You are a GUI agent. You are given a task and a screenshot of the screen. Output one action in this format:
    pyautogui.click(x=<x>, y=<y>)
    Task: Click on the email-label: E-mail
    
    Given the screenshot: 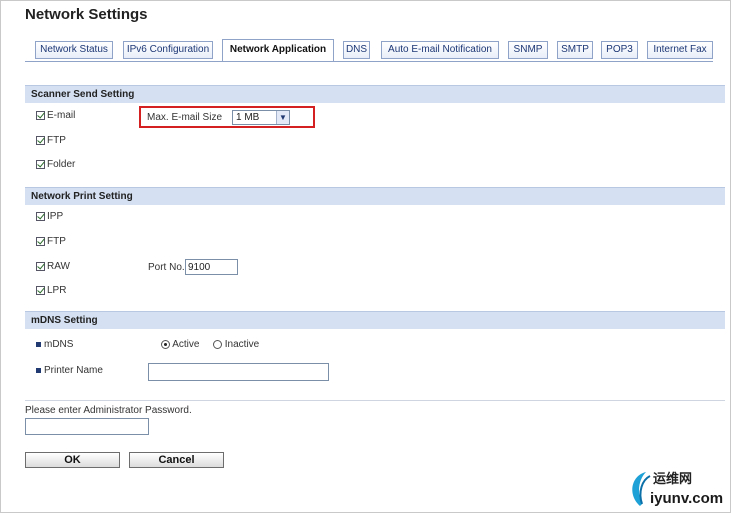 What is the action you would take?
    pyautogui.click(x=61, y=115)
    